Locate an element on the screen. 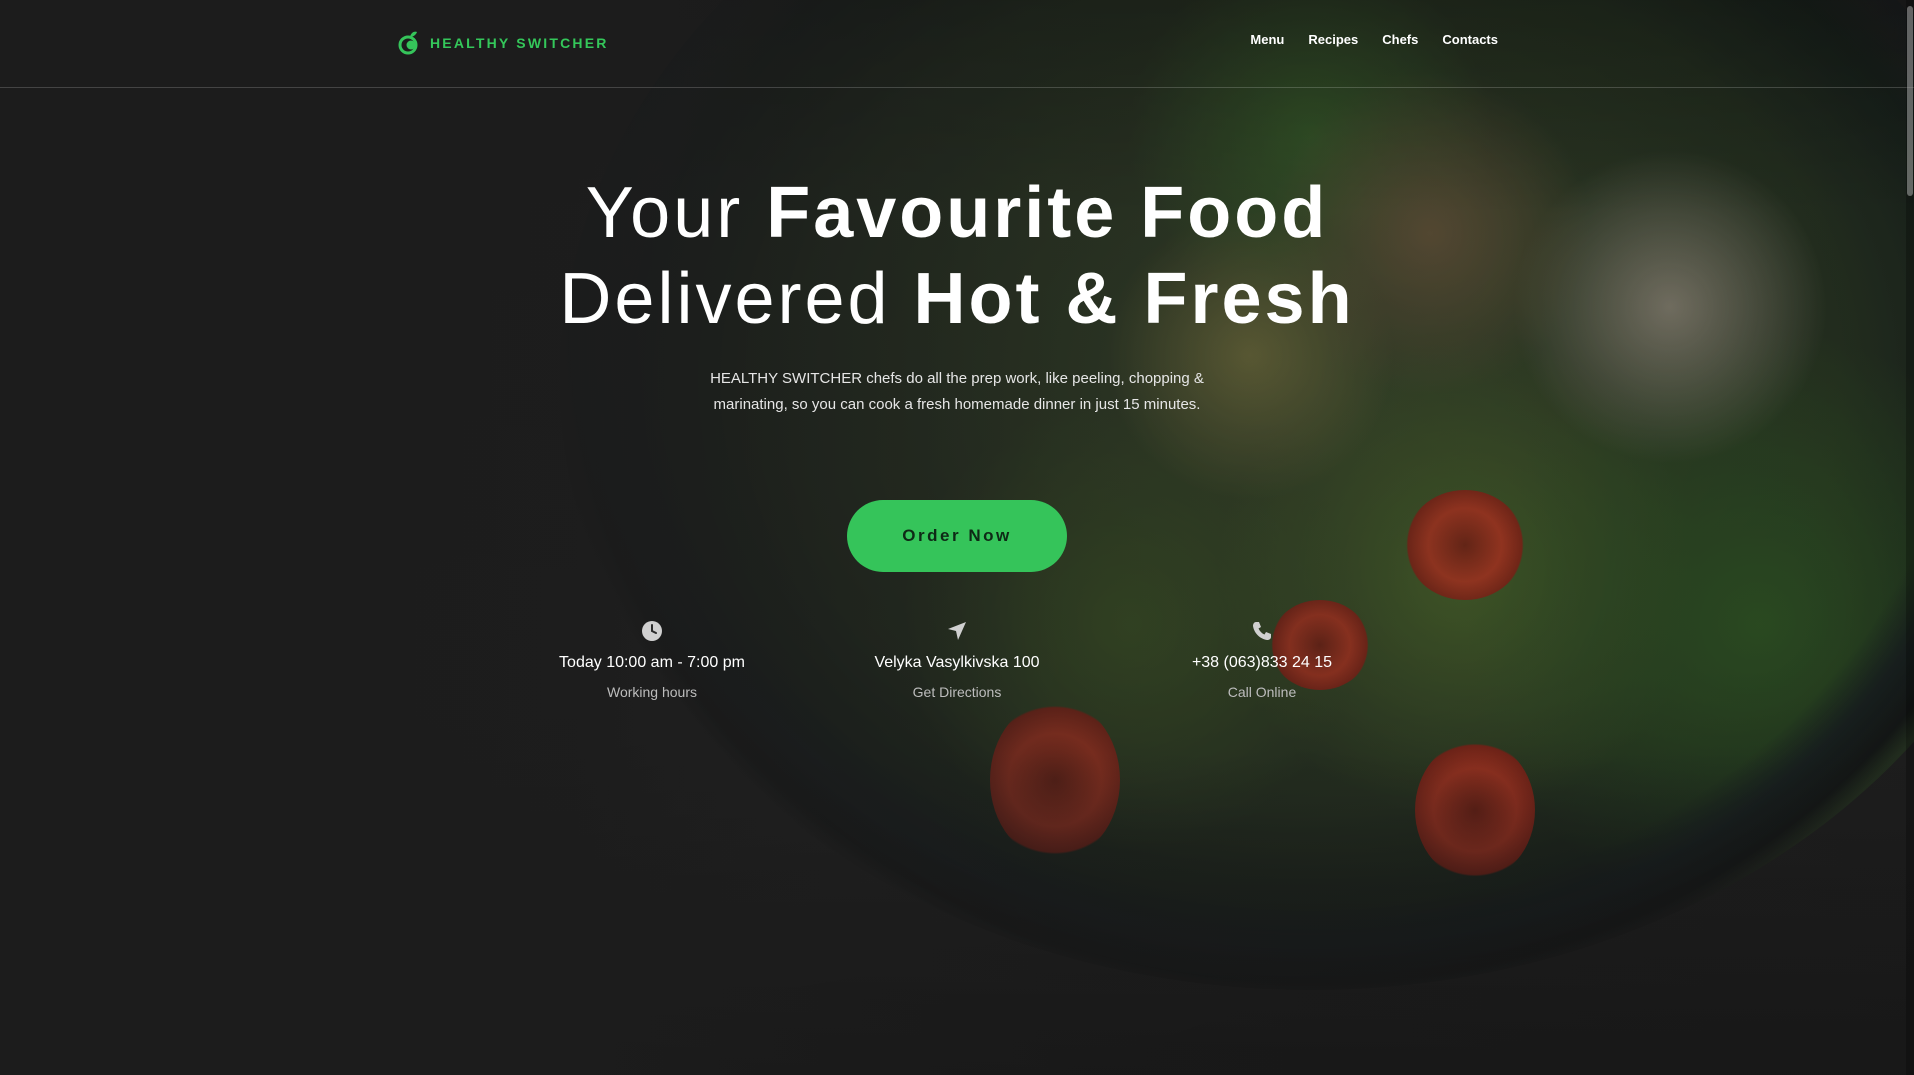 Image resolution: width=1914 pixels, height=1075 pixels. hero-title-light: Delivered is located at coordinates (736, 299).